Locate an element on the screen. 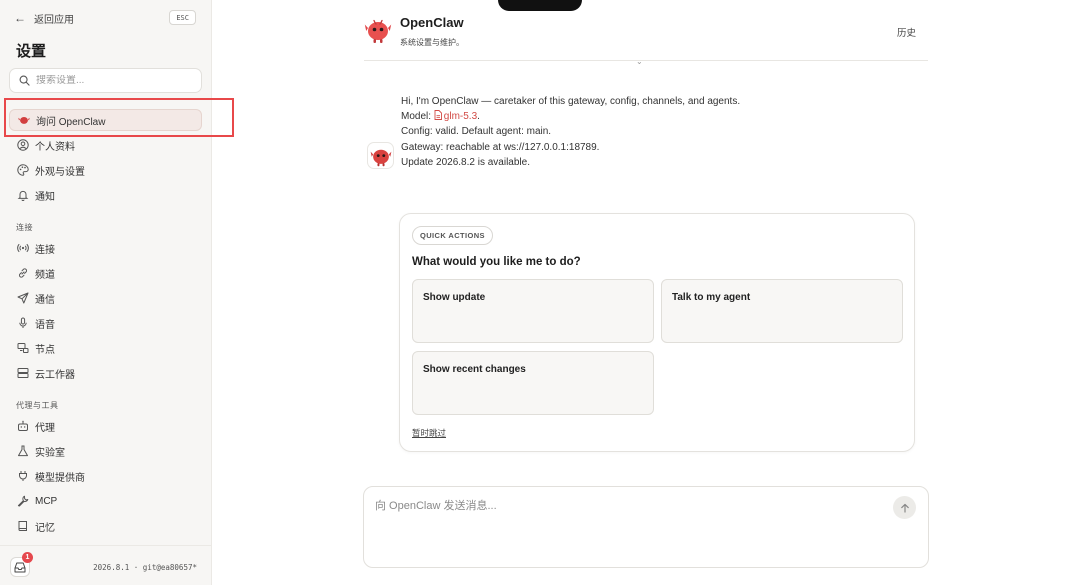 Image resolution: width=1080 pixels, height=585 pixels. talk-to-agent-button: Talk to my agent is located at coordinates (782, 311).